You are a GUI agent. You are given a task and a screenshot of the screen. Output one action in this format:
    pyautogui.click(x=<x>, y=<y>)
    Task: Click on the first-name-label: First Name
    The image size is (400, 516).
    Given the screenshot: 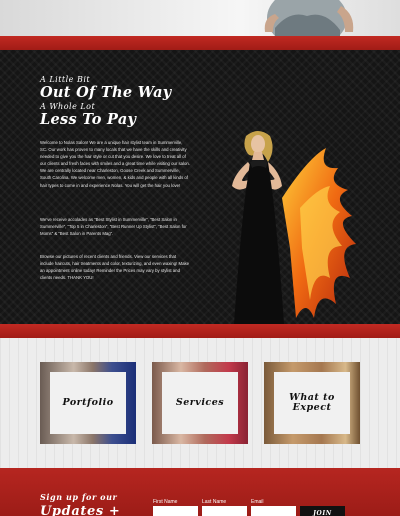 What is the action you would take?
    pyautogui.click(x=165, y=502)
    